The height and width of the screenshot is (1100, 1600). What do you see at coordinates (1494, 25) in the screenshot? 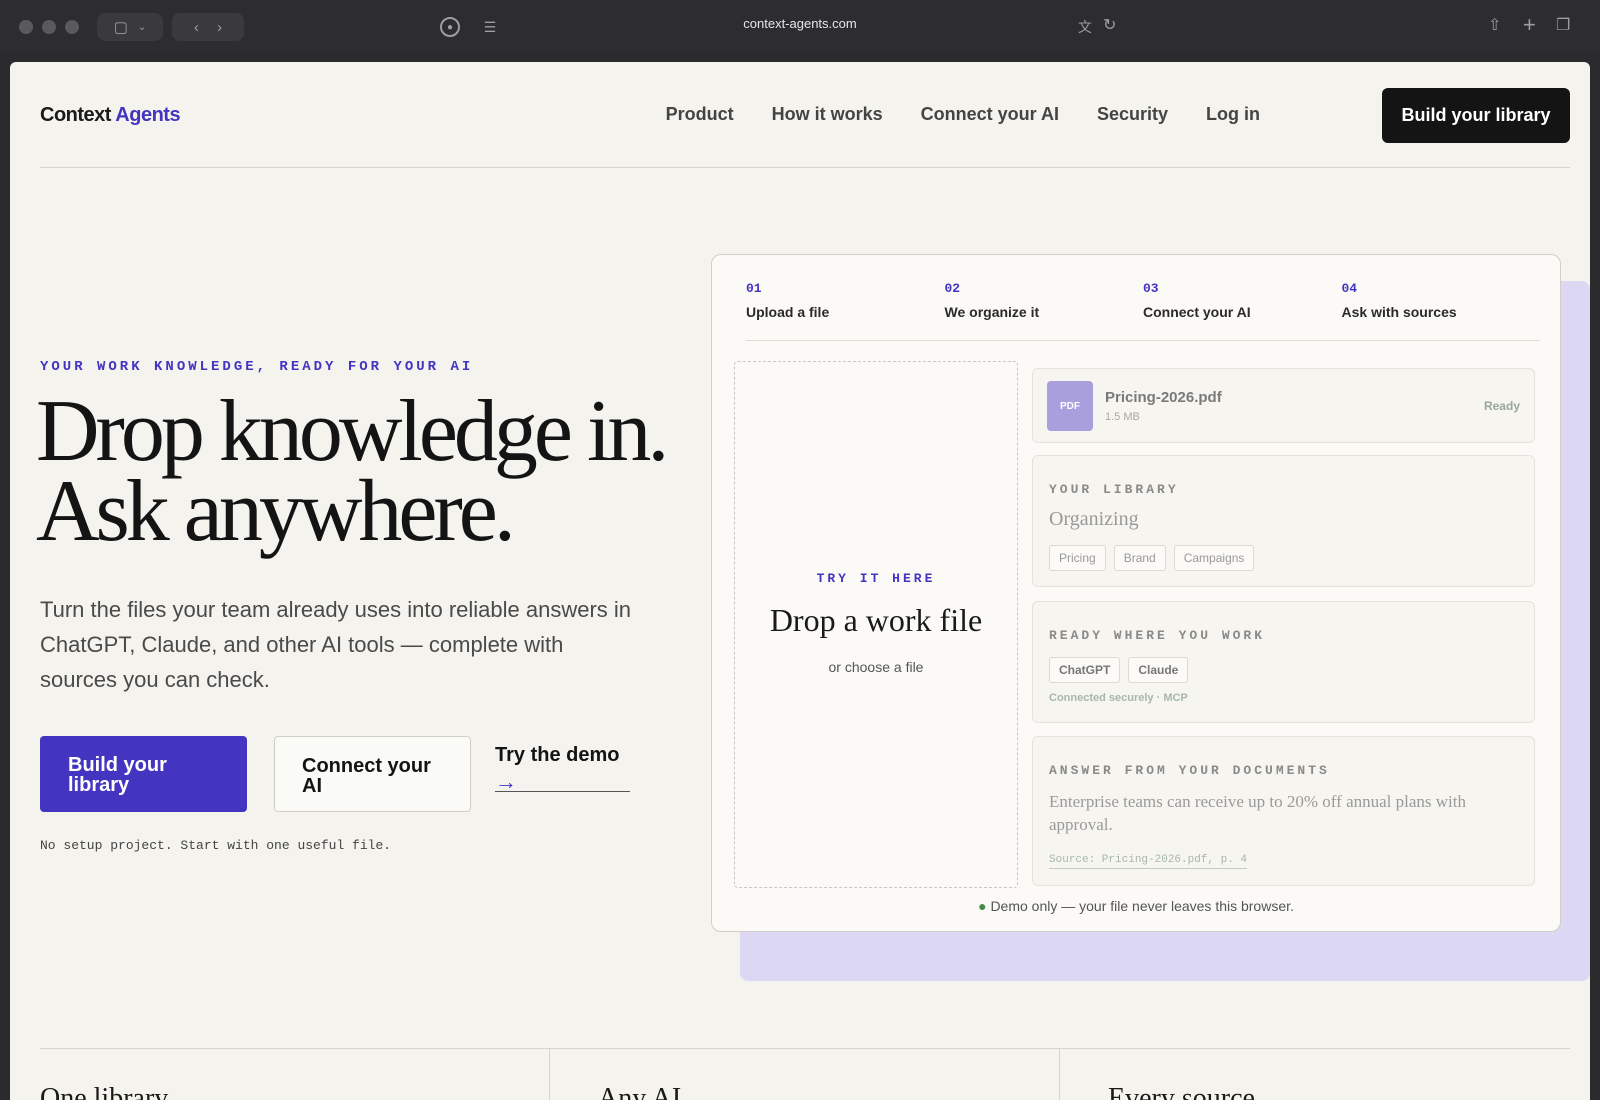
I see `share-icon: ⇧` at bounding box center [1494, 25].